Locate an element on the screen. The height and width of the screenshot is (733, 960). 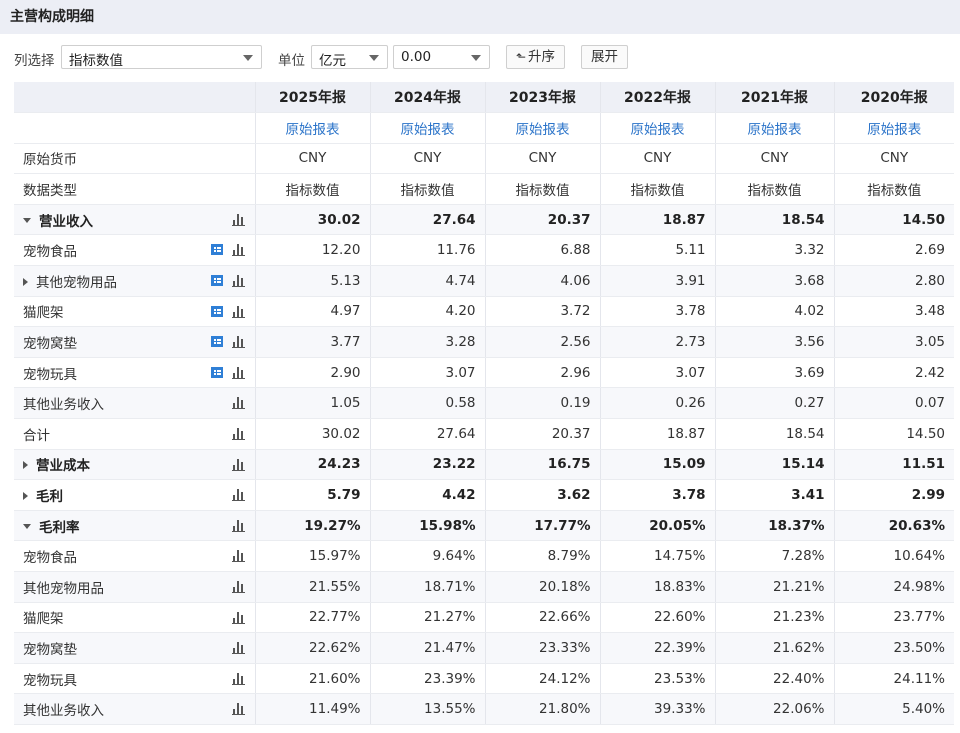
row-label is located at coordinates (135, 128).